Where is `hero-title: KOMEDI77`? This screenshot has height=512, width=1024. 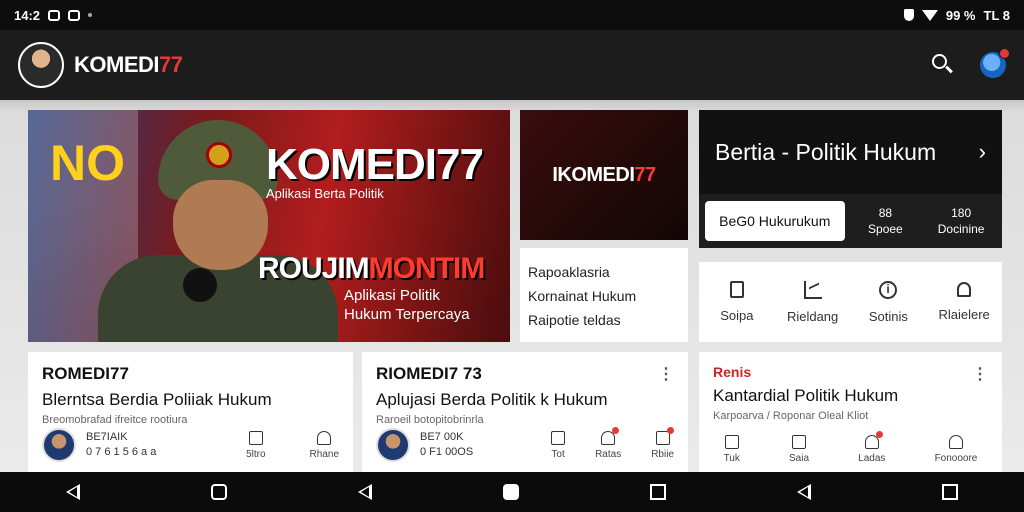 hero-title: KOMEDI77 is located at coordinates (375, 164).